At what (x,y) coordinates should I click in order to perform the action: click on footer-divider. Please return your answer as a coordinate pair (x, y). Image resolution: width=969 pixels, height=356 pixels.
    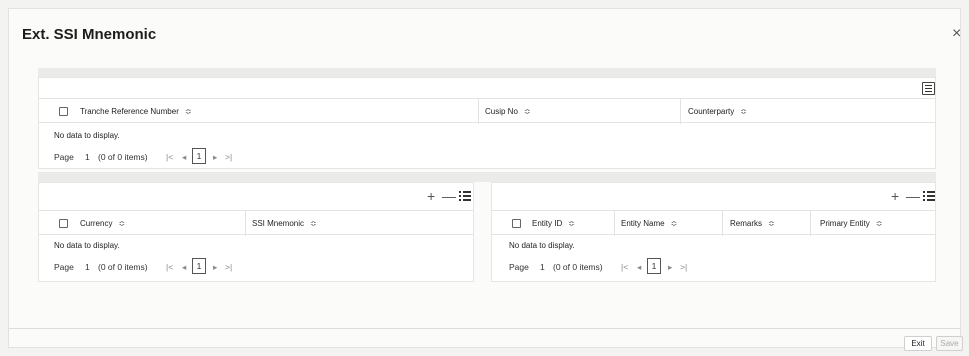
    Looking at the image, I should click on (485, 328).